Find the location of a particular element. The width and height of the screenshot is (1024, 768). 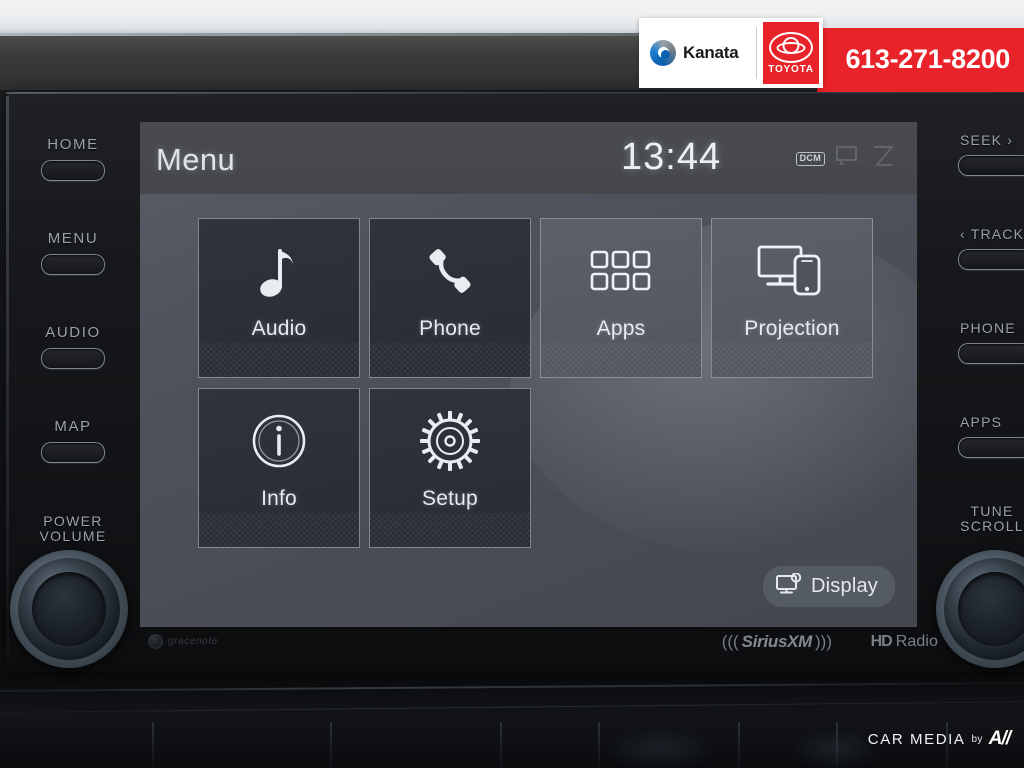

tile-phone: Phone is located at coordinates (450, 298).